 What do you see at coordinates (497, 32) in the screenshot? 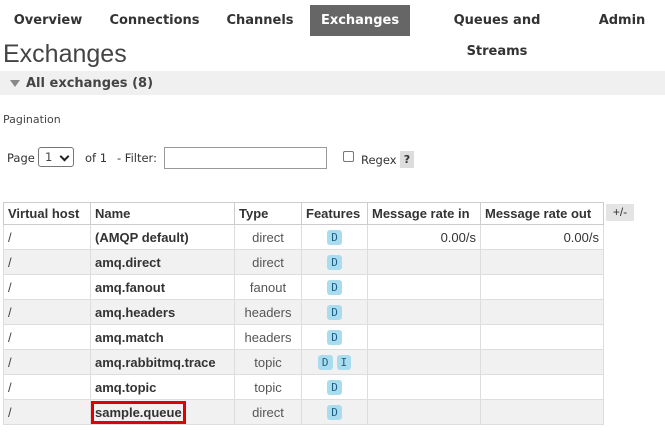
I see `tab-queues-and-streams: Queues and Streams` at bounding box center [497, 32].